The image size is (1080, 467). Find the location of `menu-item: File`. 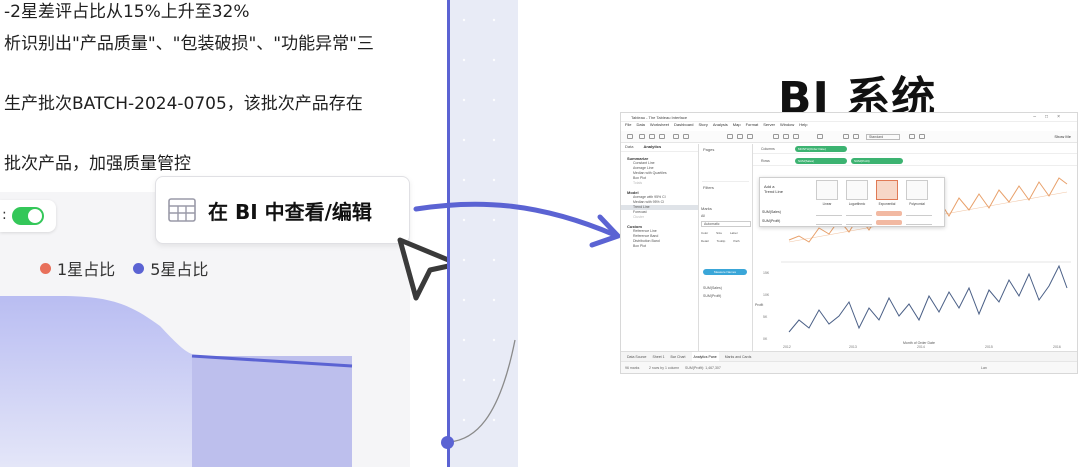

menu-item: File is located at coordinates (628, 126).